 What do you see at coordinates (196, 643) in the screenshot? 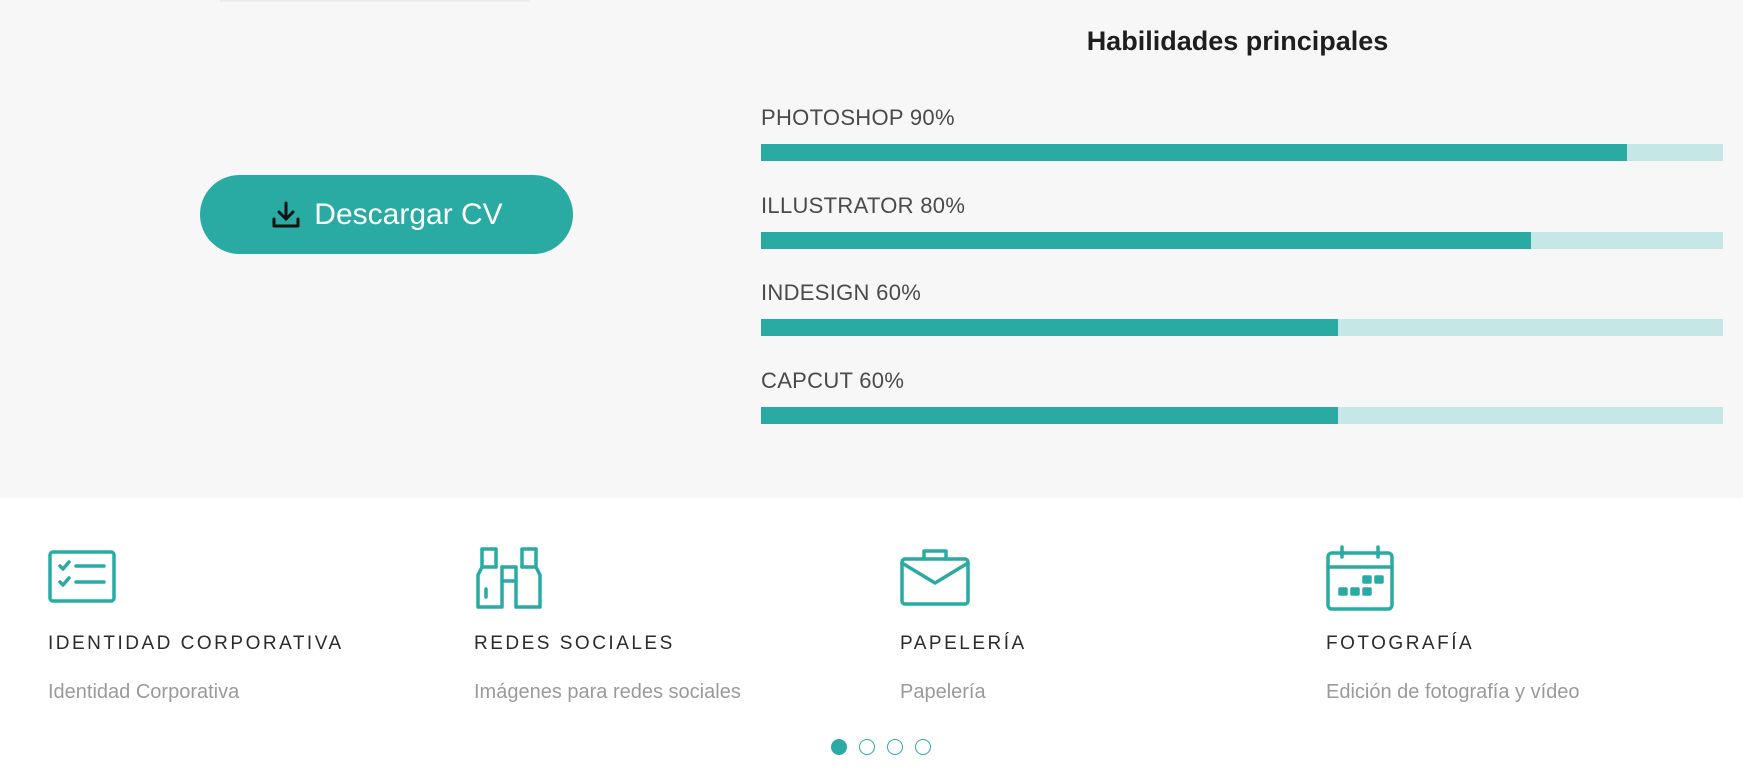
I see `service-title: IDENTIDAD CORPORATIVA` at bounding box center [196, 643].